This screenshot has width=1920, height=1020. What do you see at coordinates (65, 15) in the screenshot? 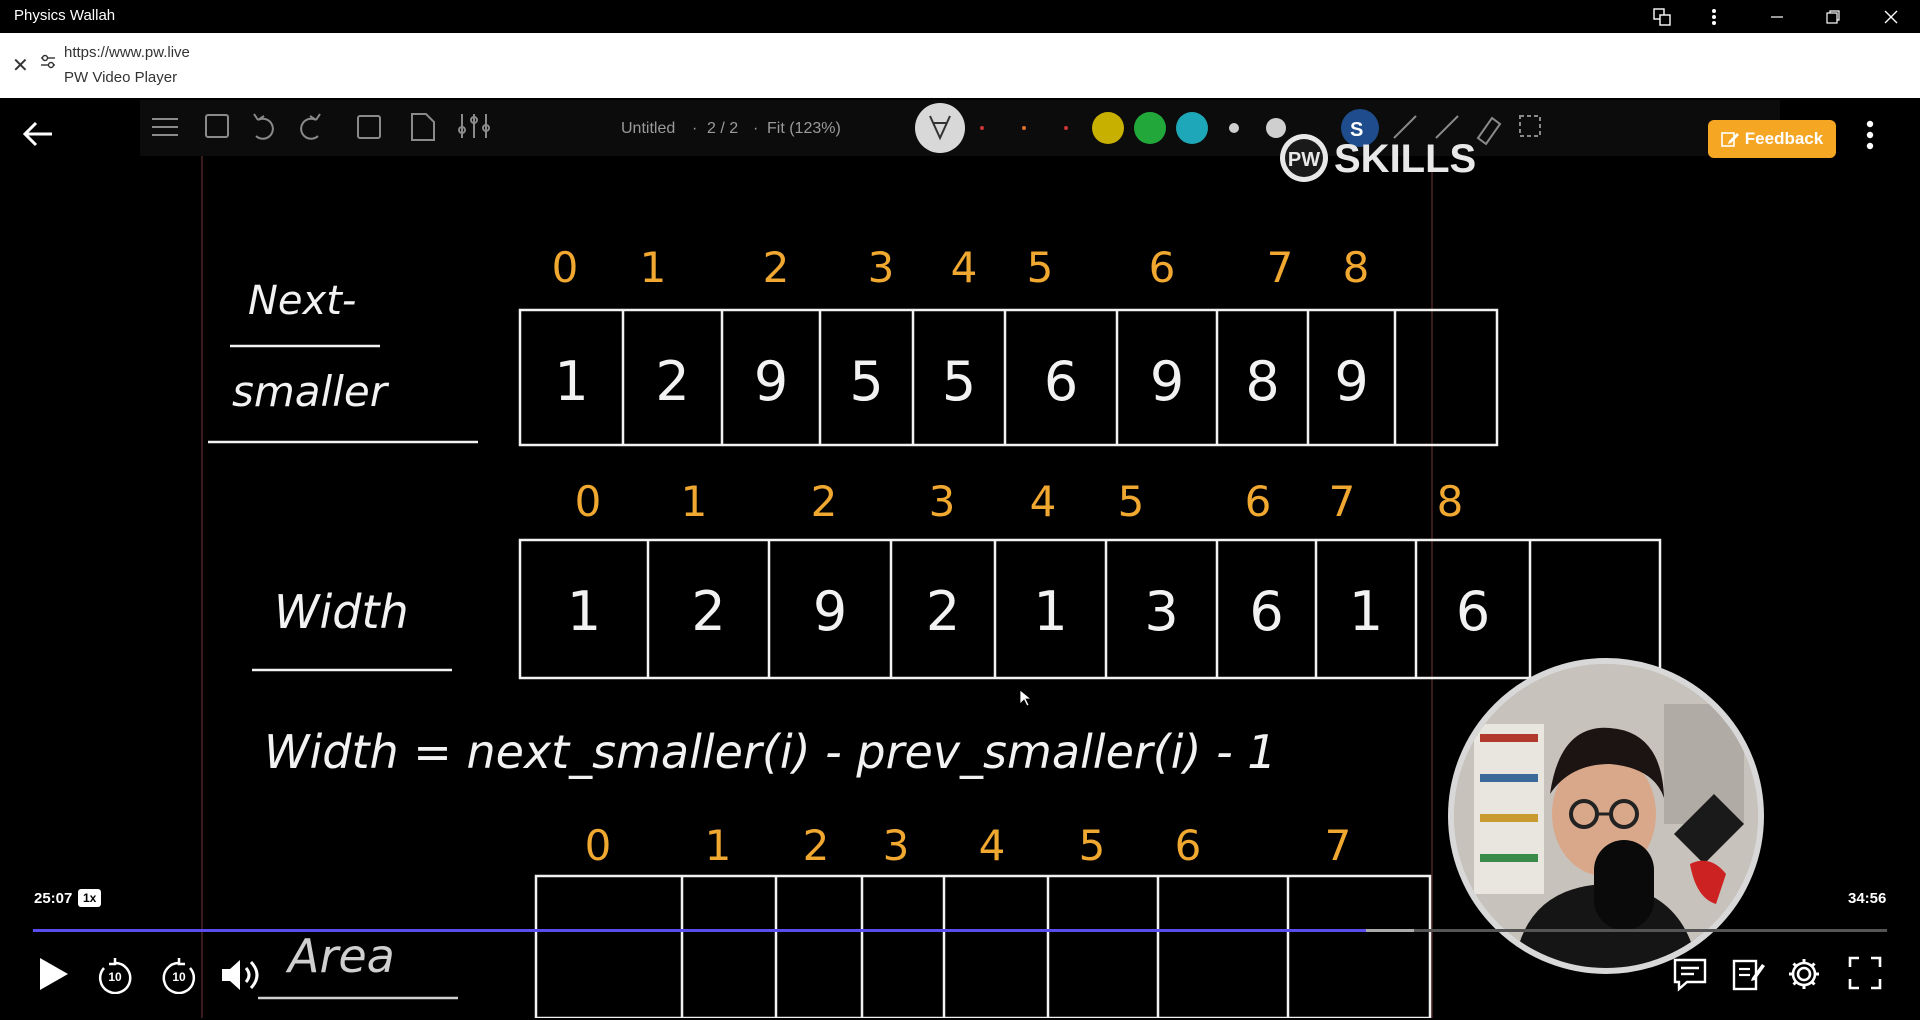
I see `window-title: Physics Wallah` at bounding box center [65, 15].